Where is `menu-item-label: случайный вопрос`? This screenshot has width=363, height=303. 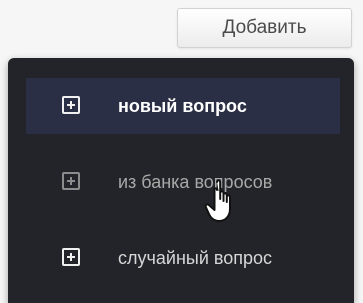 menu-item-label: случайный вопрос is located at coordinates (195, 258).